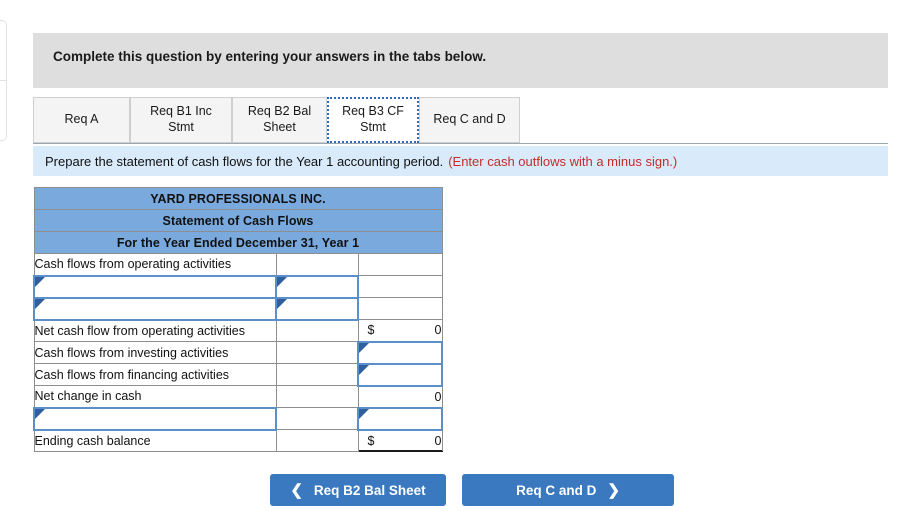 This screenshot has height=532, width=916. I want to click on row-label: Ending cash balance, so click(155, 440).